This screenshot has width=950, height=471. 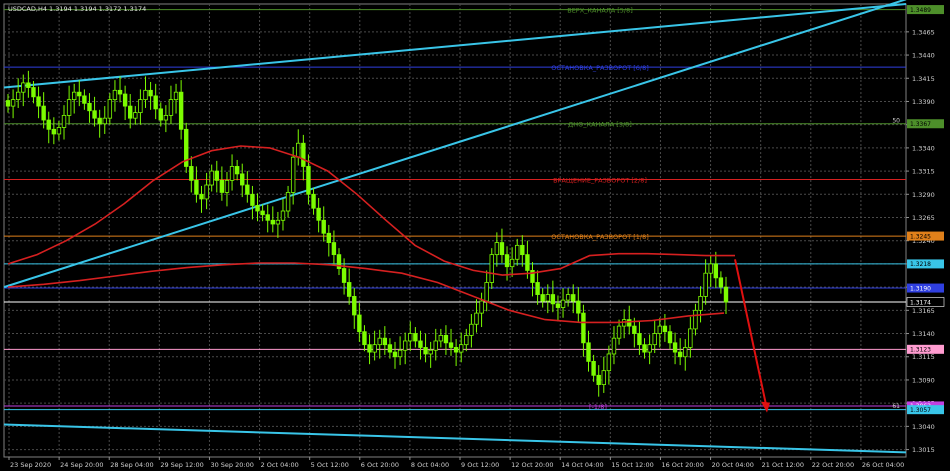 I want to click on y-tick-label: 1.3465, so click(x=923, y=32).